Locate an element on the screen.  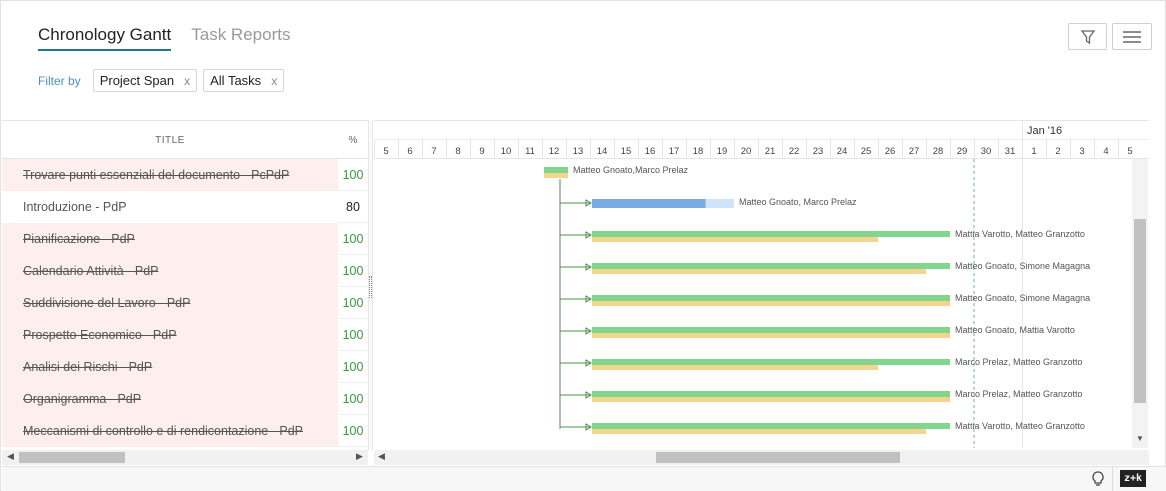
view-tabs: Chronology Gantt Task Reports is located at coordinates (164, 38).